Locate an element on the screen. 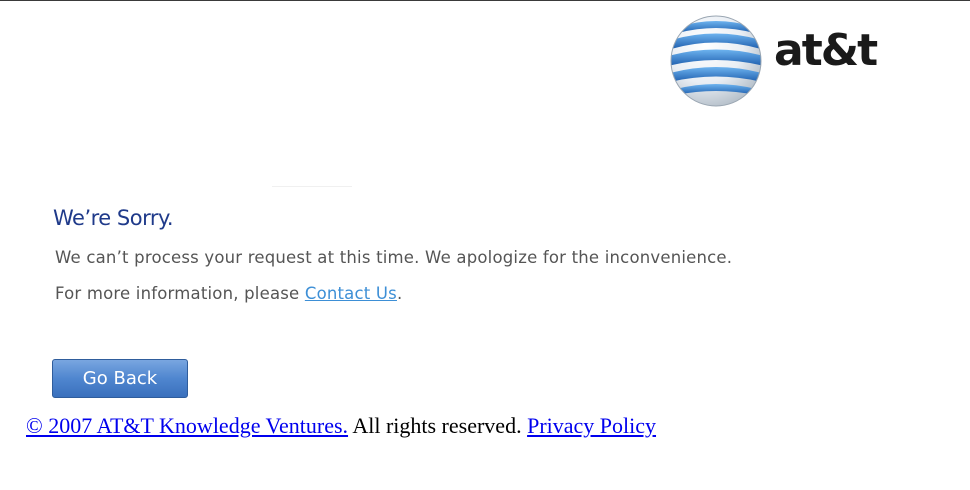 The width and height of the screenshot is (970, 490). go-back-button: Go Back is located at coordinates (120, 378).